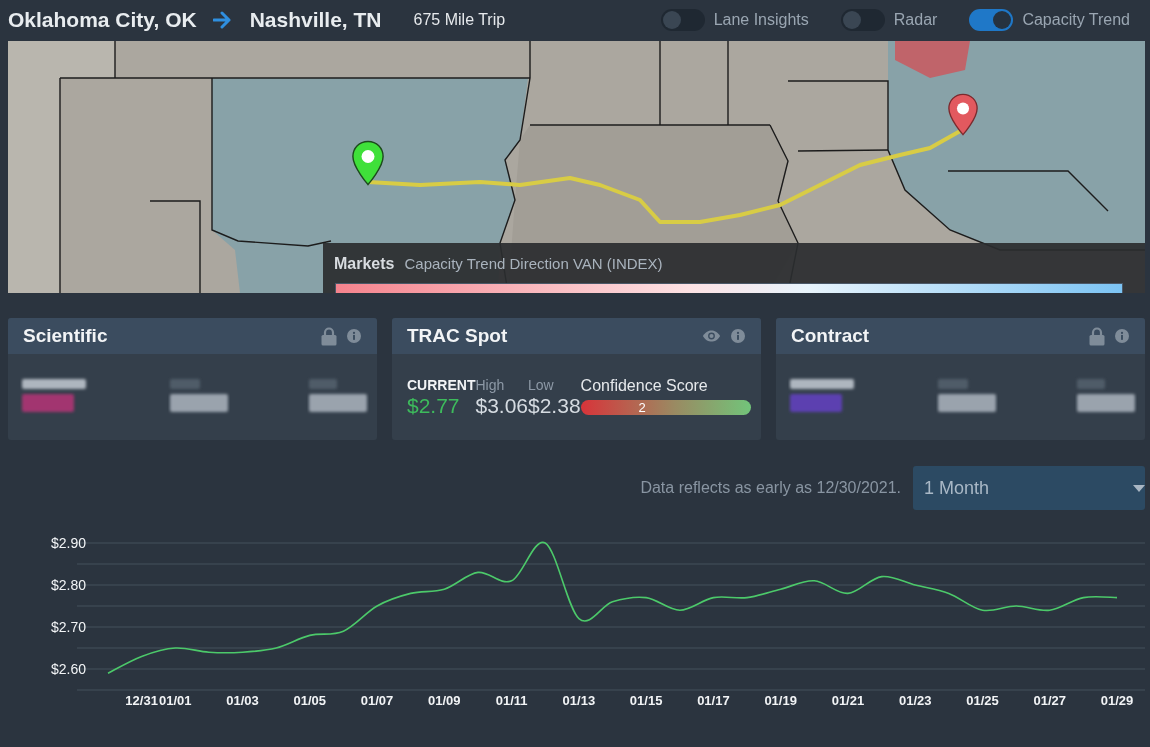  Describe the element at coordinates (141, 700) in the screenshot. I see `x-axis-label: 12/31` at that location.